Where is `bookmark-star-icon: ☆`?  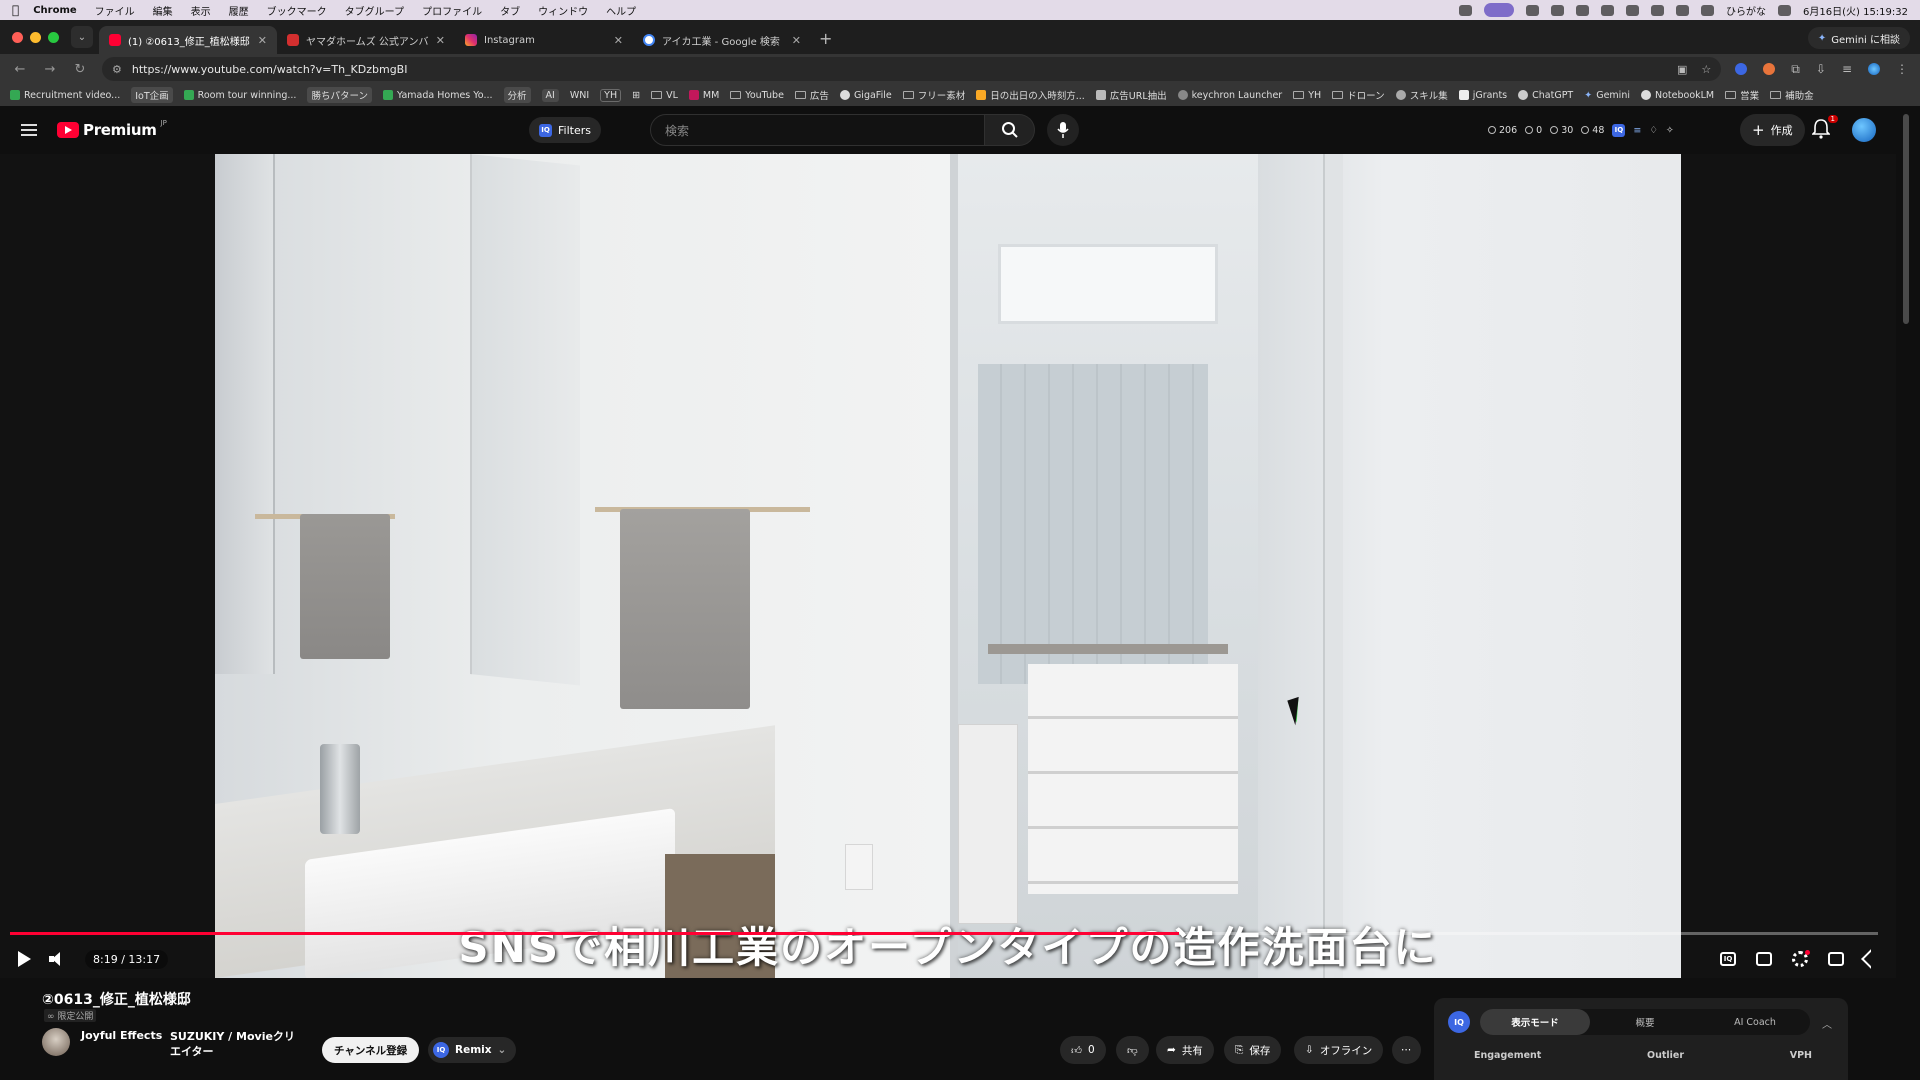
bookmark-star-icon: ☆ is located at coordinates (1706, 69).